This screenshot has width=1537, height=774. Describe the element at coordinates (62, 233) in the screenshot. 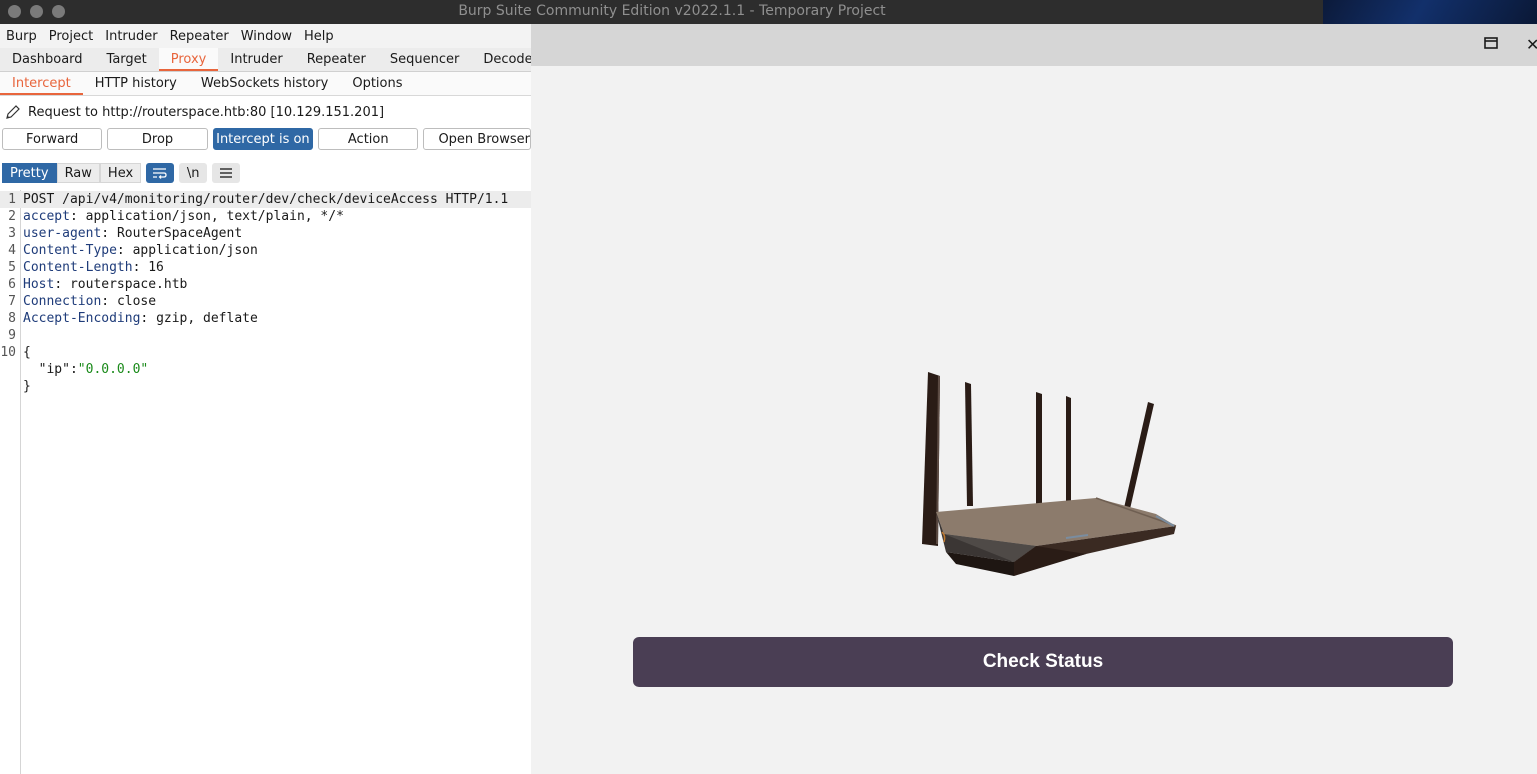

I see `header-name: user-agent` at that location.